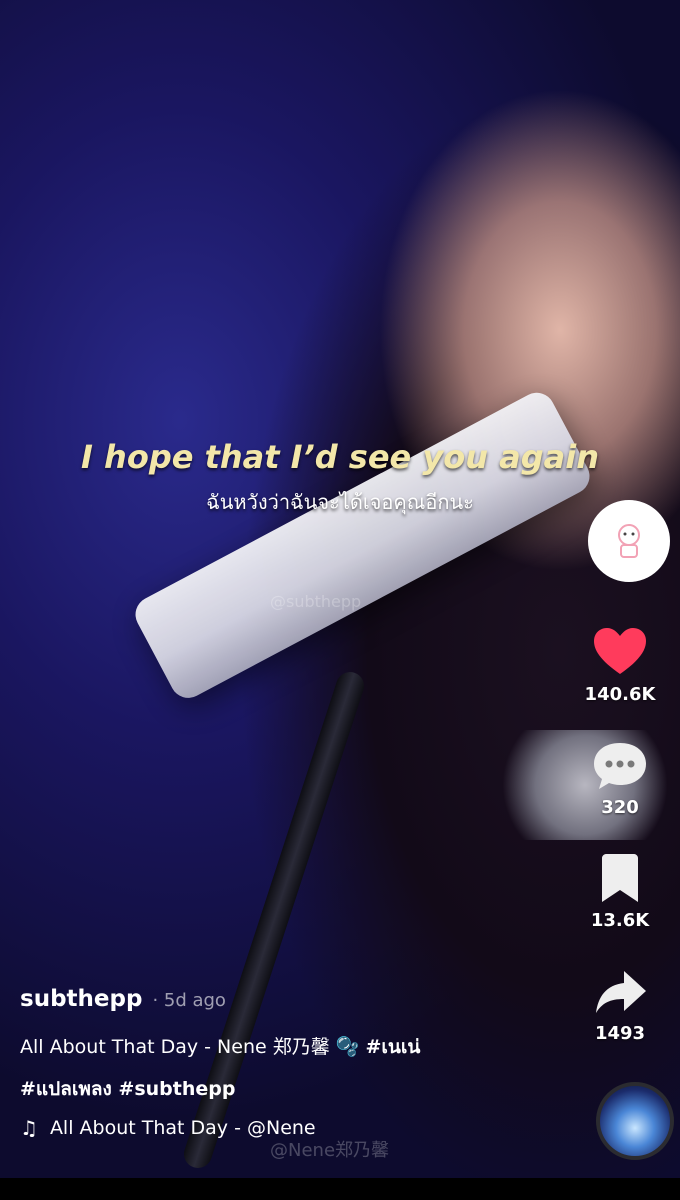 The width and height of the screenshot is (680, 1200). Describe the element at coordinates (620, 1033) in the screenshot. I see `share-count: 1493` at that location.